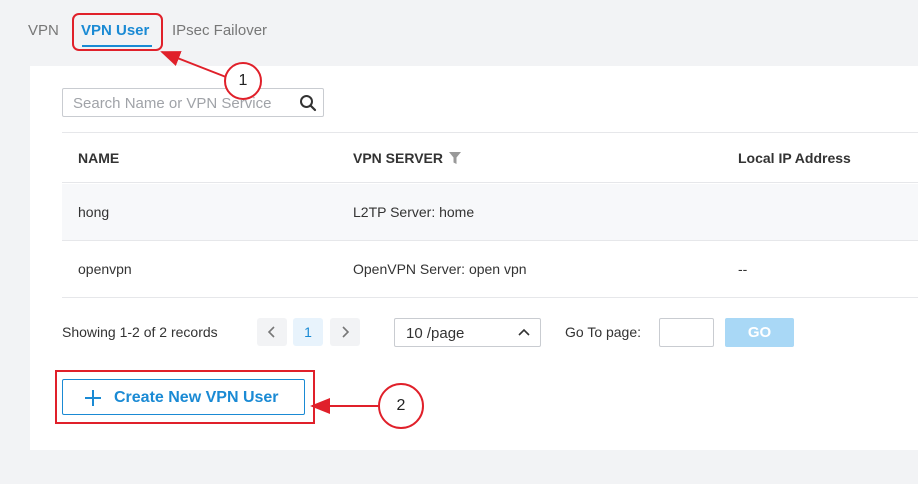  I want to click on cell-name: openvpn, so click(105, 269).